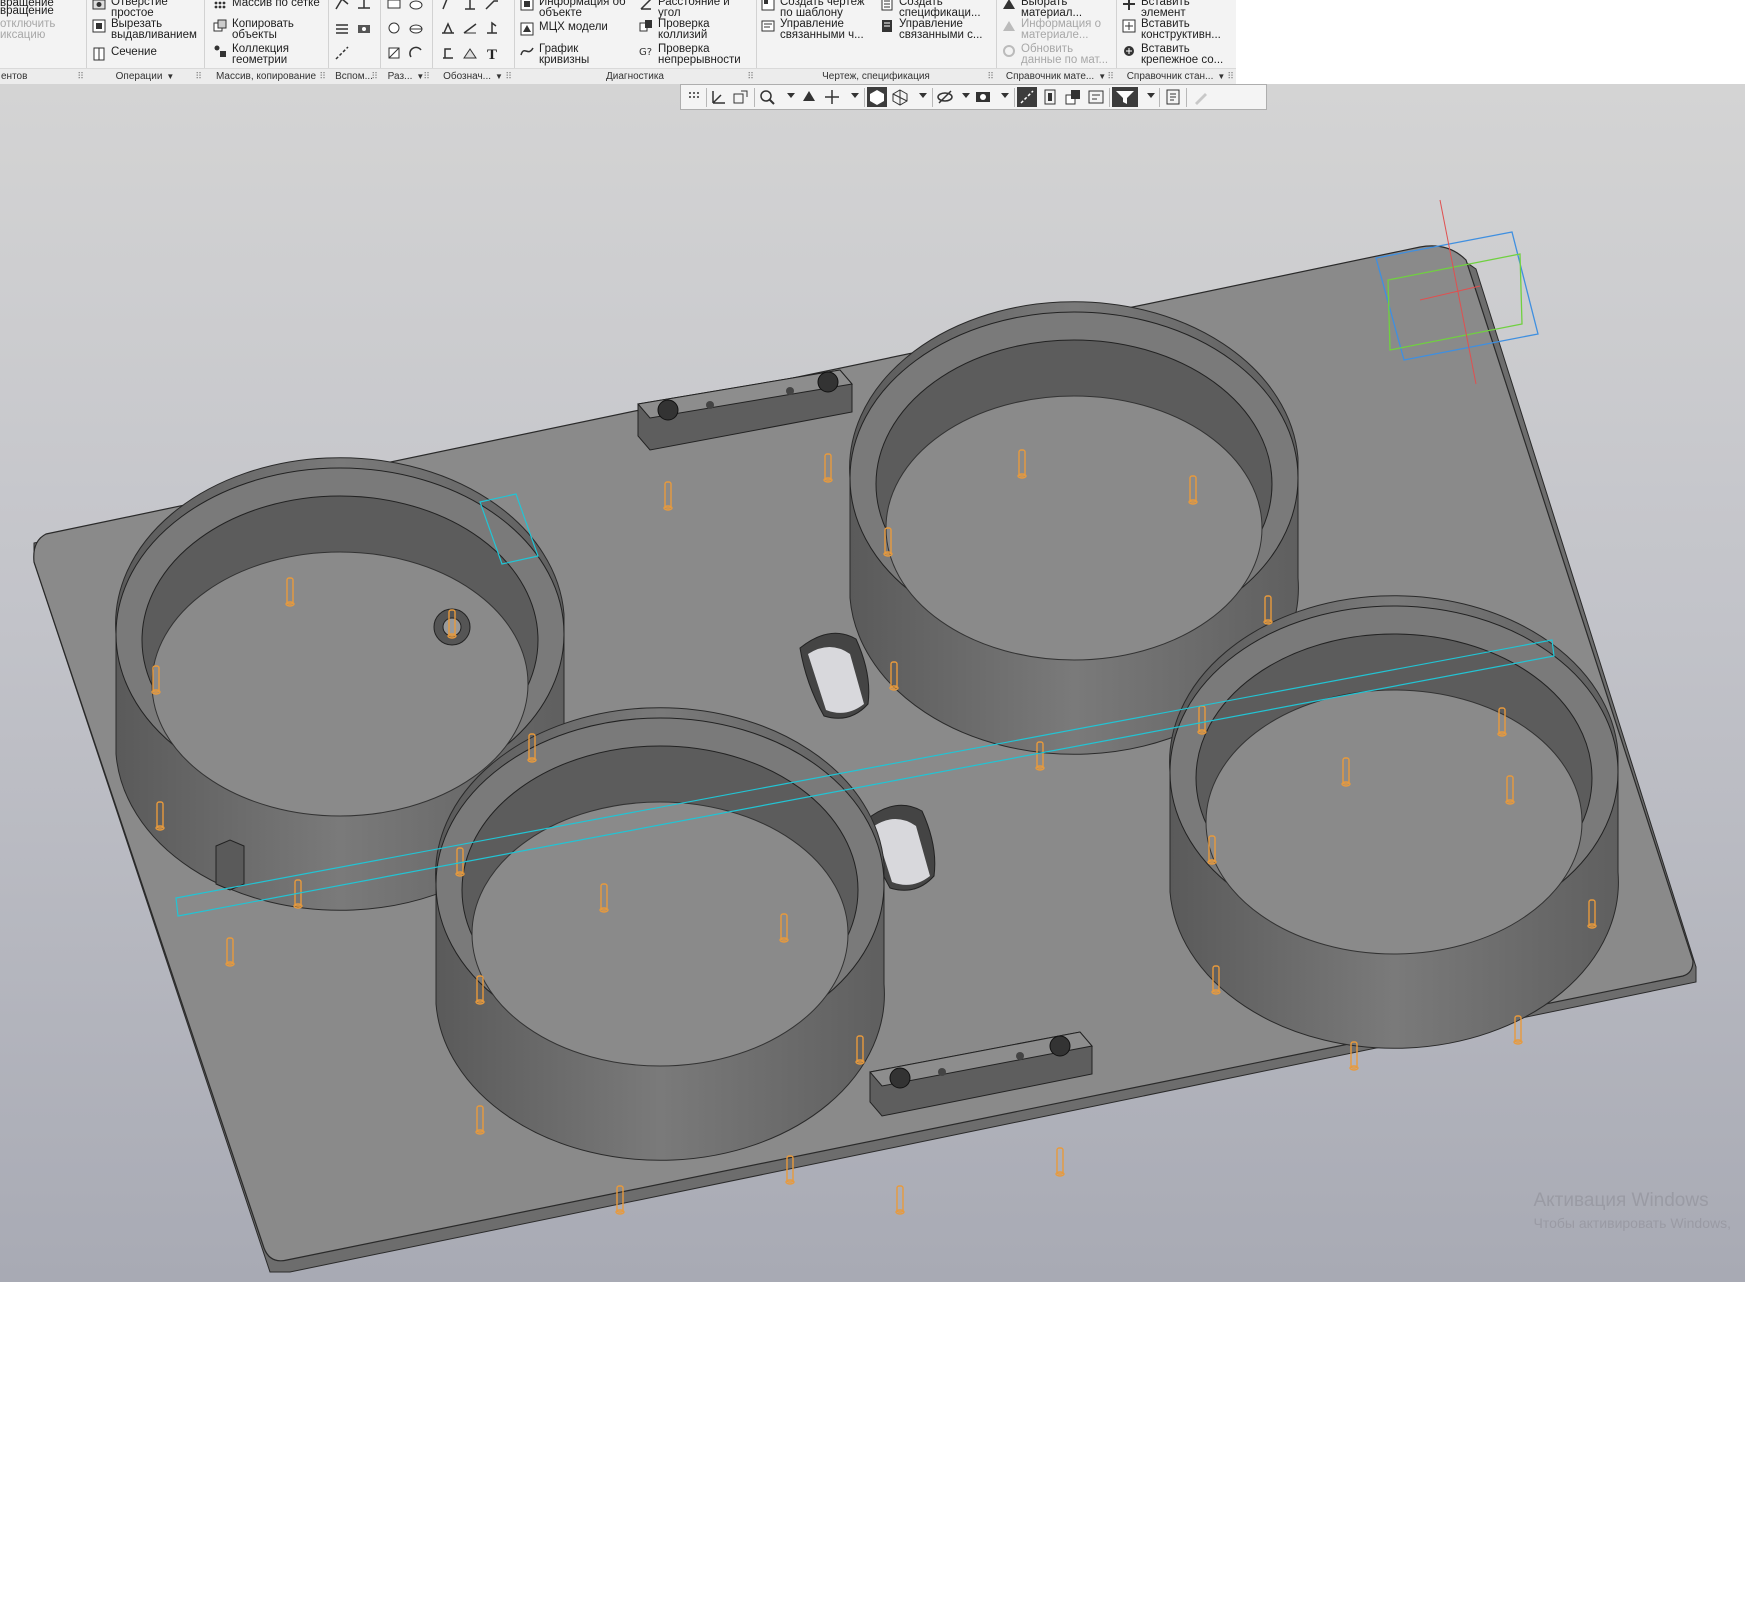 This screenshot has width=1745, height=1600. What do you see at coordinates (470, 6) in the screenshot?
I see `base-icon` at bounding box center [470, 6].